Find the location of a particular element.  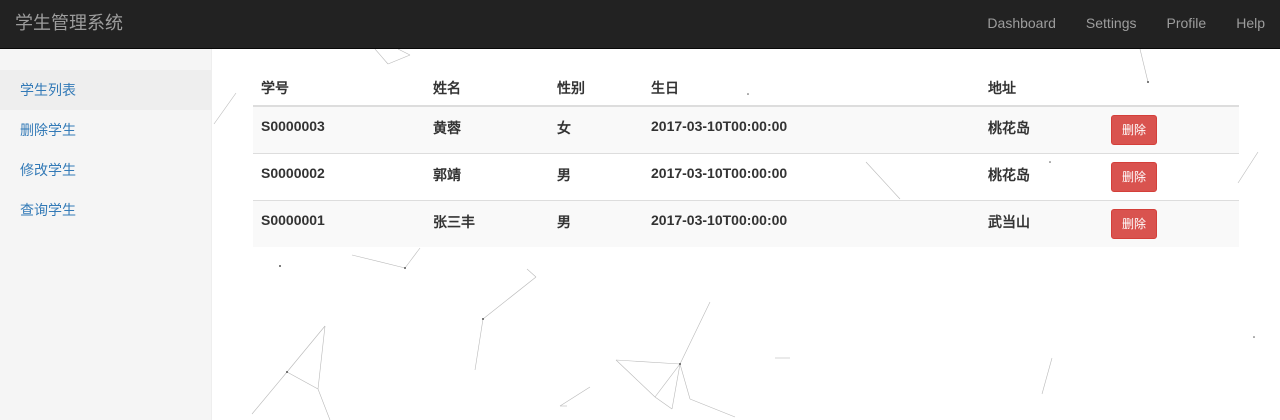

top-nav-links: Dashboard Settings Profile Help is located at coordinates (1126, 24).